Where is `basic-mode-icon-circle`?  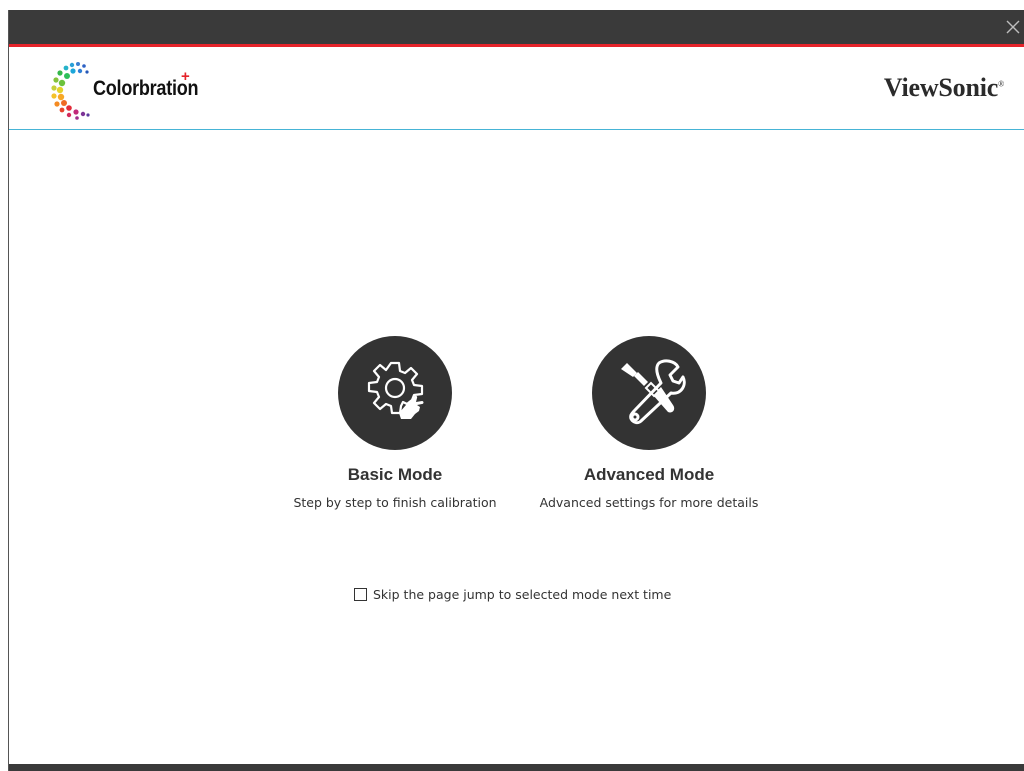 basic-mode-icon-circle is located at coordinates (395, 393).